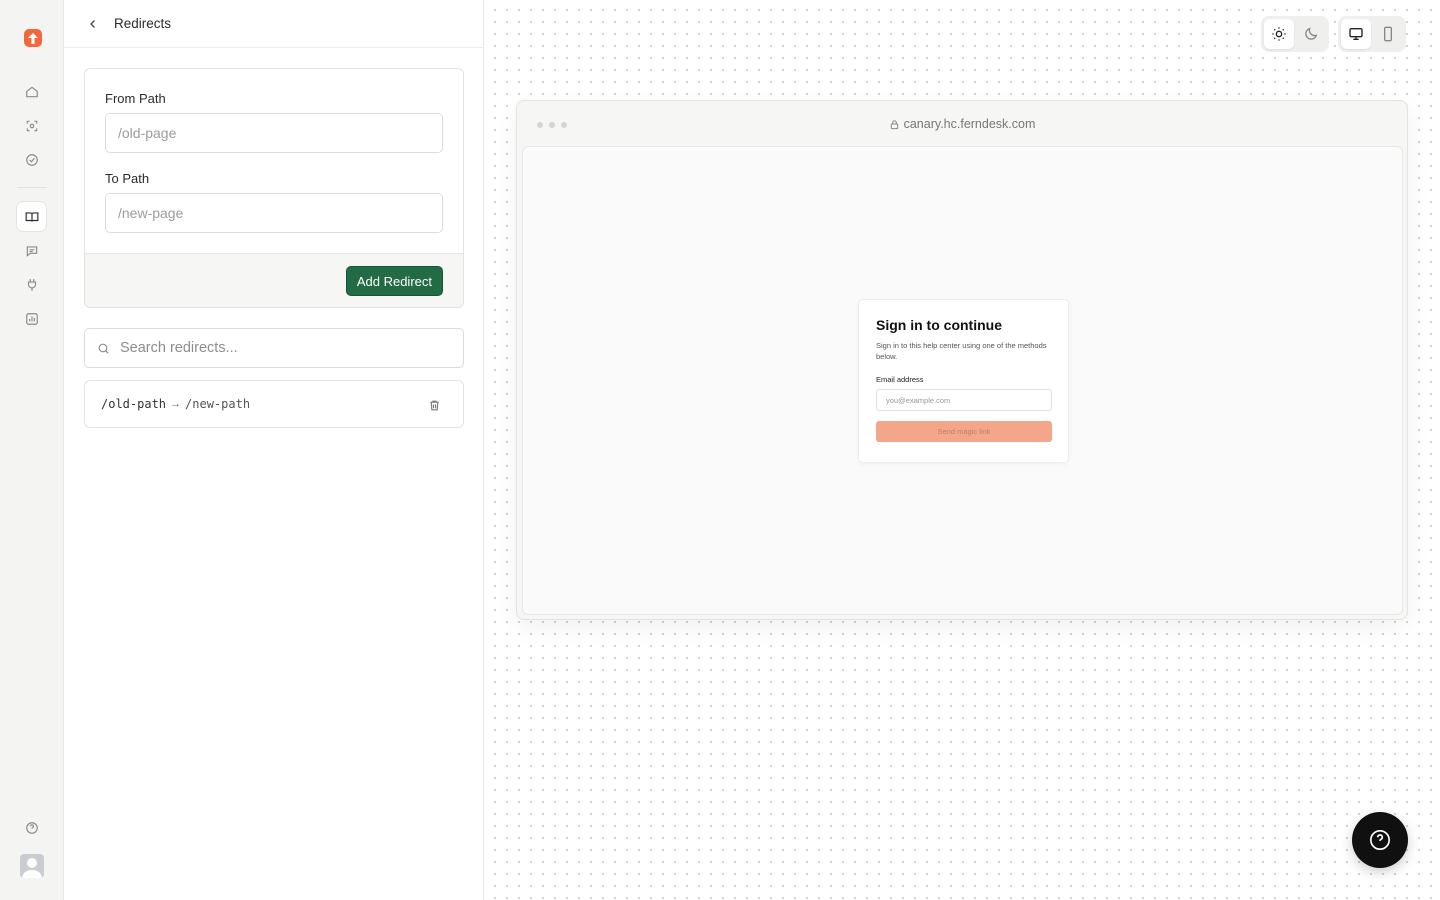 This screenshot has height=900, width=1440. Describe the element at coordinates (894, 125) in the screenshot. I see `lock-icon` at that location.